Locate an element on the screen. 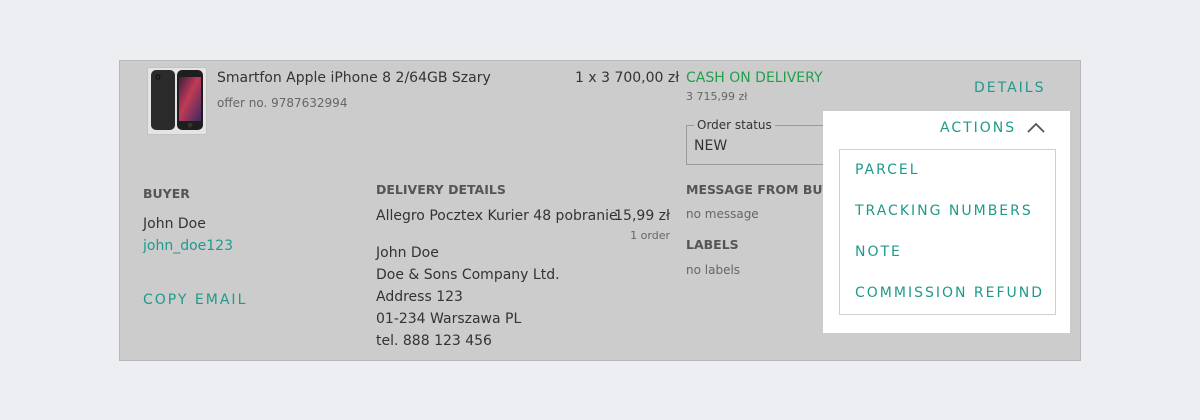  message-value: no message is located at coordinates (722, 214).